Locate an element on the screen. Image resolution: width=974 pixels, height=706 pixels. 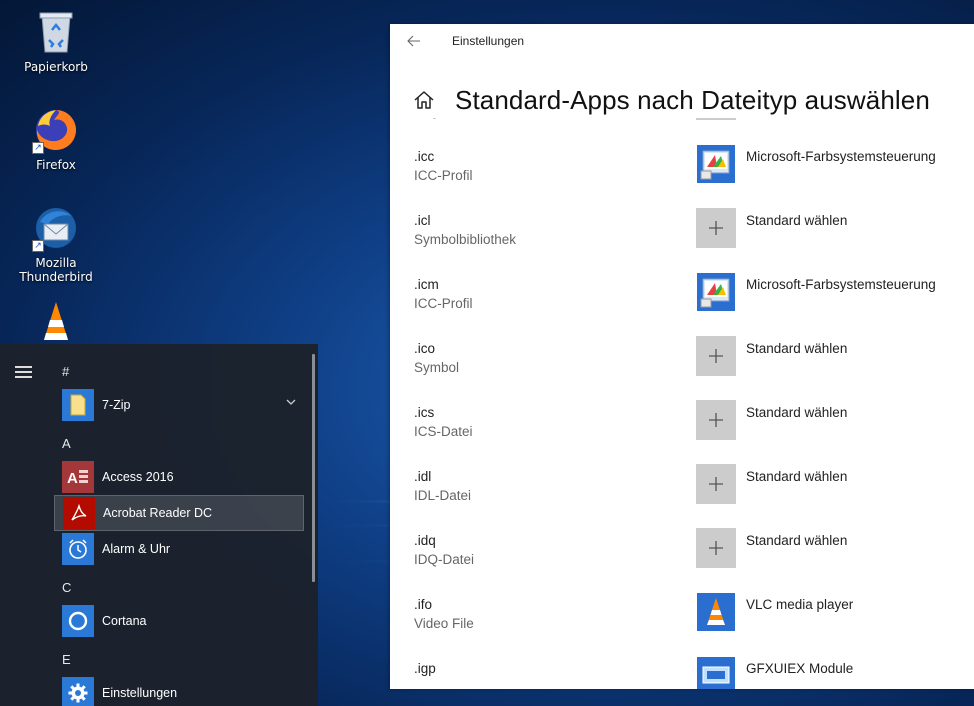
page-title: Standard-Apps nach Dateityp auswählen is located at coordinates (692, 99).